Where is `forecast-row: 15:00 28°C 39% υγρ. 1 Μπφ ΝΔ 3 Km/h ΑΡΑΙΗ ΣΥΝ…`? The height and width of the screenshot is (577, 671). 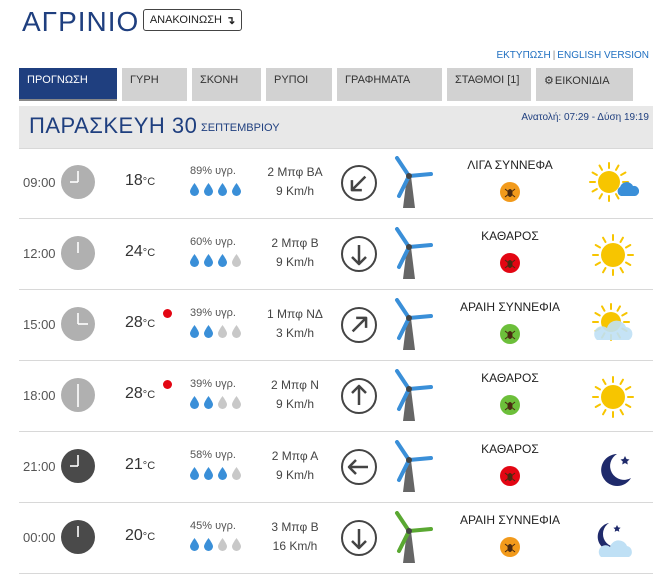
forecast-row: 15:00 28°C 39% υγρ. 1 Μπφ ΝΔ 3 Km/h ΑΡΑΙΗ ΣΥΝ… is located at coordinates (336, 325).